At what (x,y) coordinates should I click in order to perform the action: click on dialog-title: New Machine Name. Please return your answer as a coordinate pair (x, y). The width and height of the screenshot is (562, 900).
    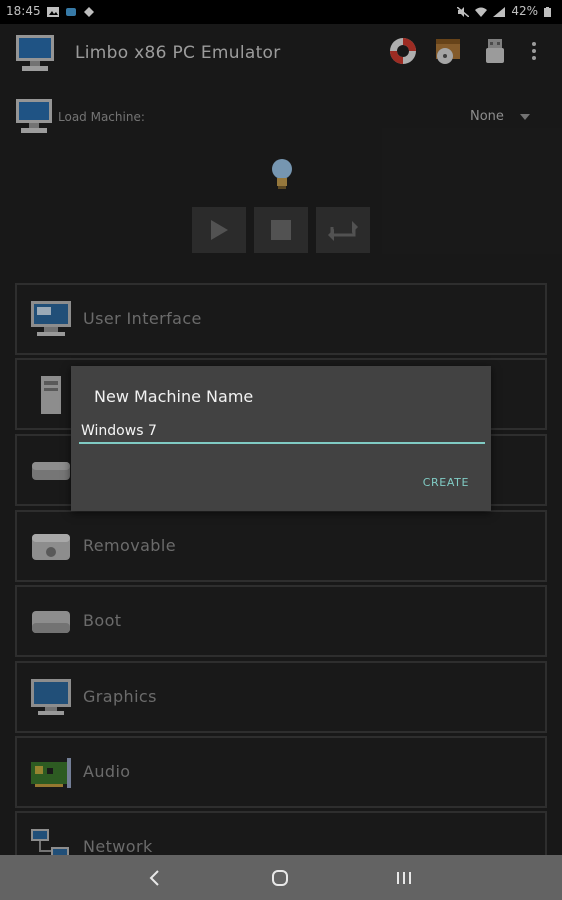
    Looking at the image, I should click on (174, 396).